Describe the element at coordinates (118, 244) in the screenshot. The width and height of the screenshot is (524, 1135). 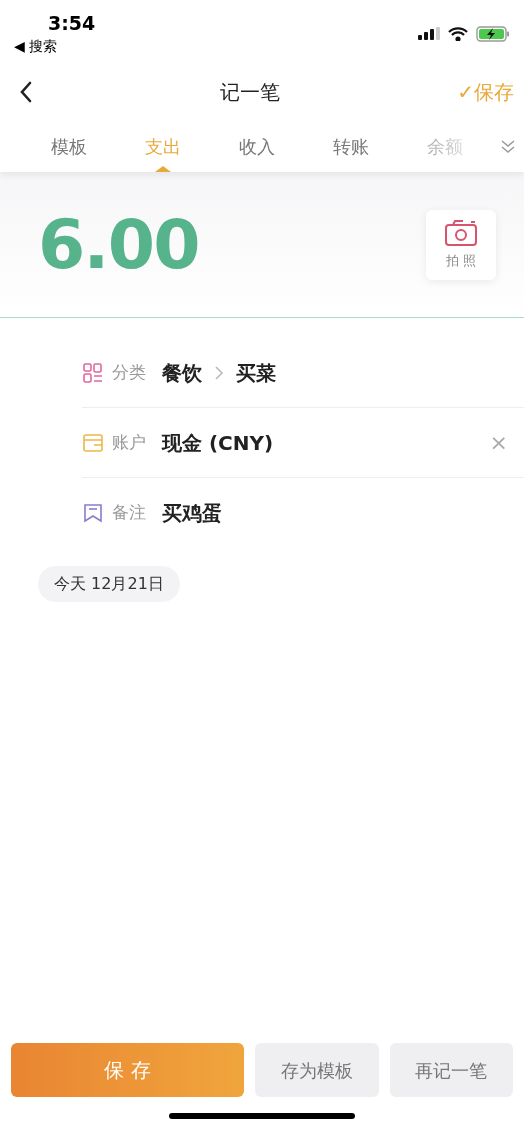
I see `amount-display: 6.00` at that location.